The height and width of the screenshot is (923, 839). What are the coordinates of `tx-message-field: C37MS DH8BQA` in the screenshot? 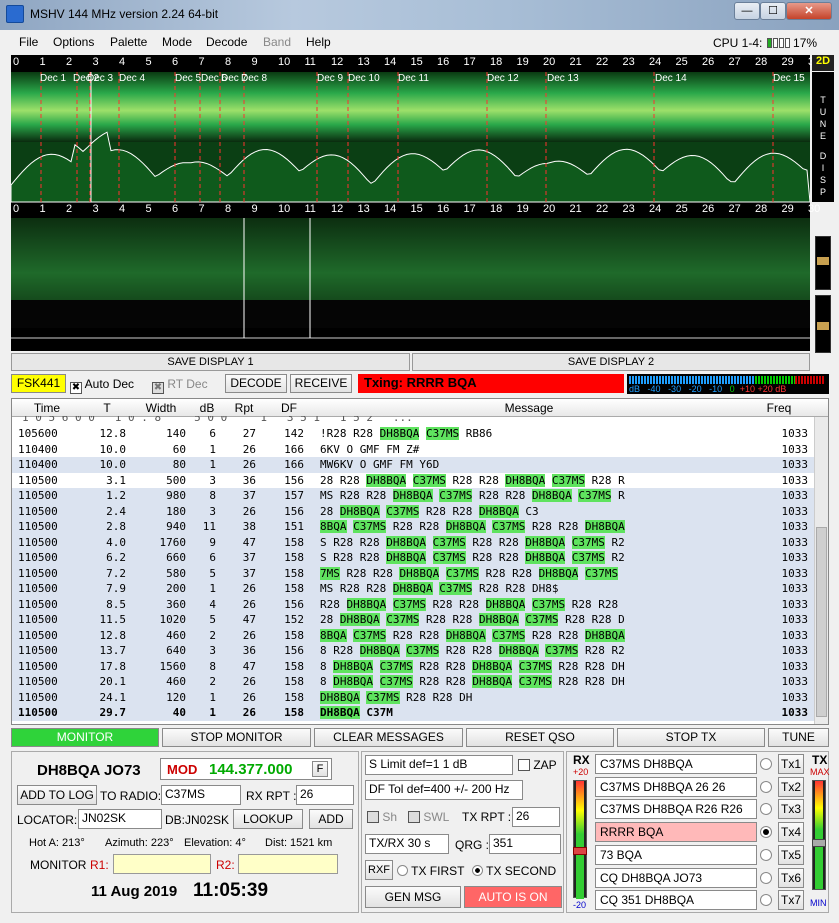 It's located at (676, 764).